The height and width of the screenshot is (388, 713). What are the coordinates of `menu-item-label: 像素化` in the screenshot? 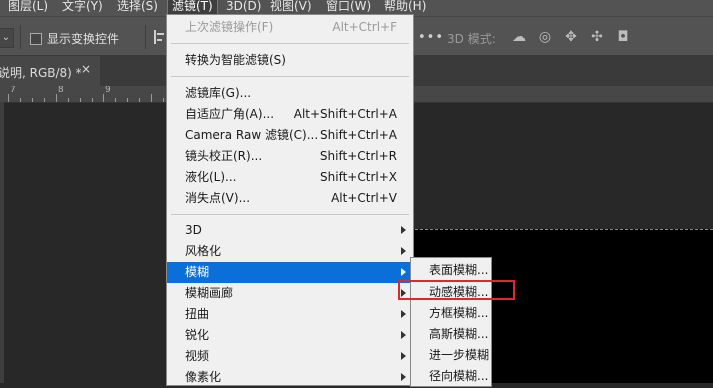 It's located at (203, 377).